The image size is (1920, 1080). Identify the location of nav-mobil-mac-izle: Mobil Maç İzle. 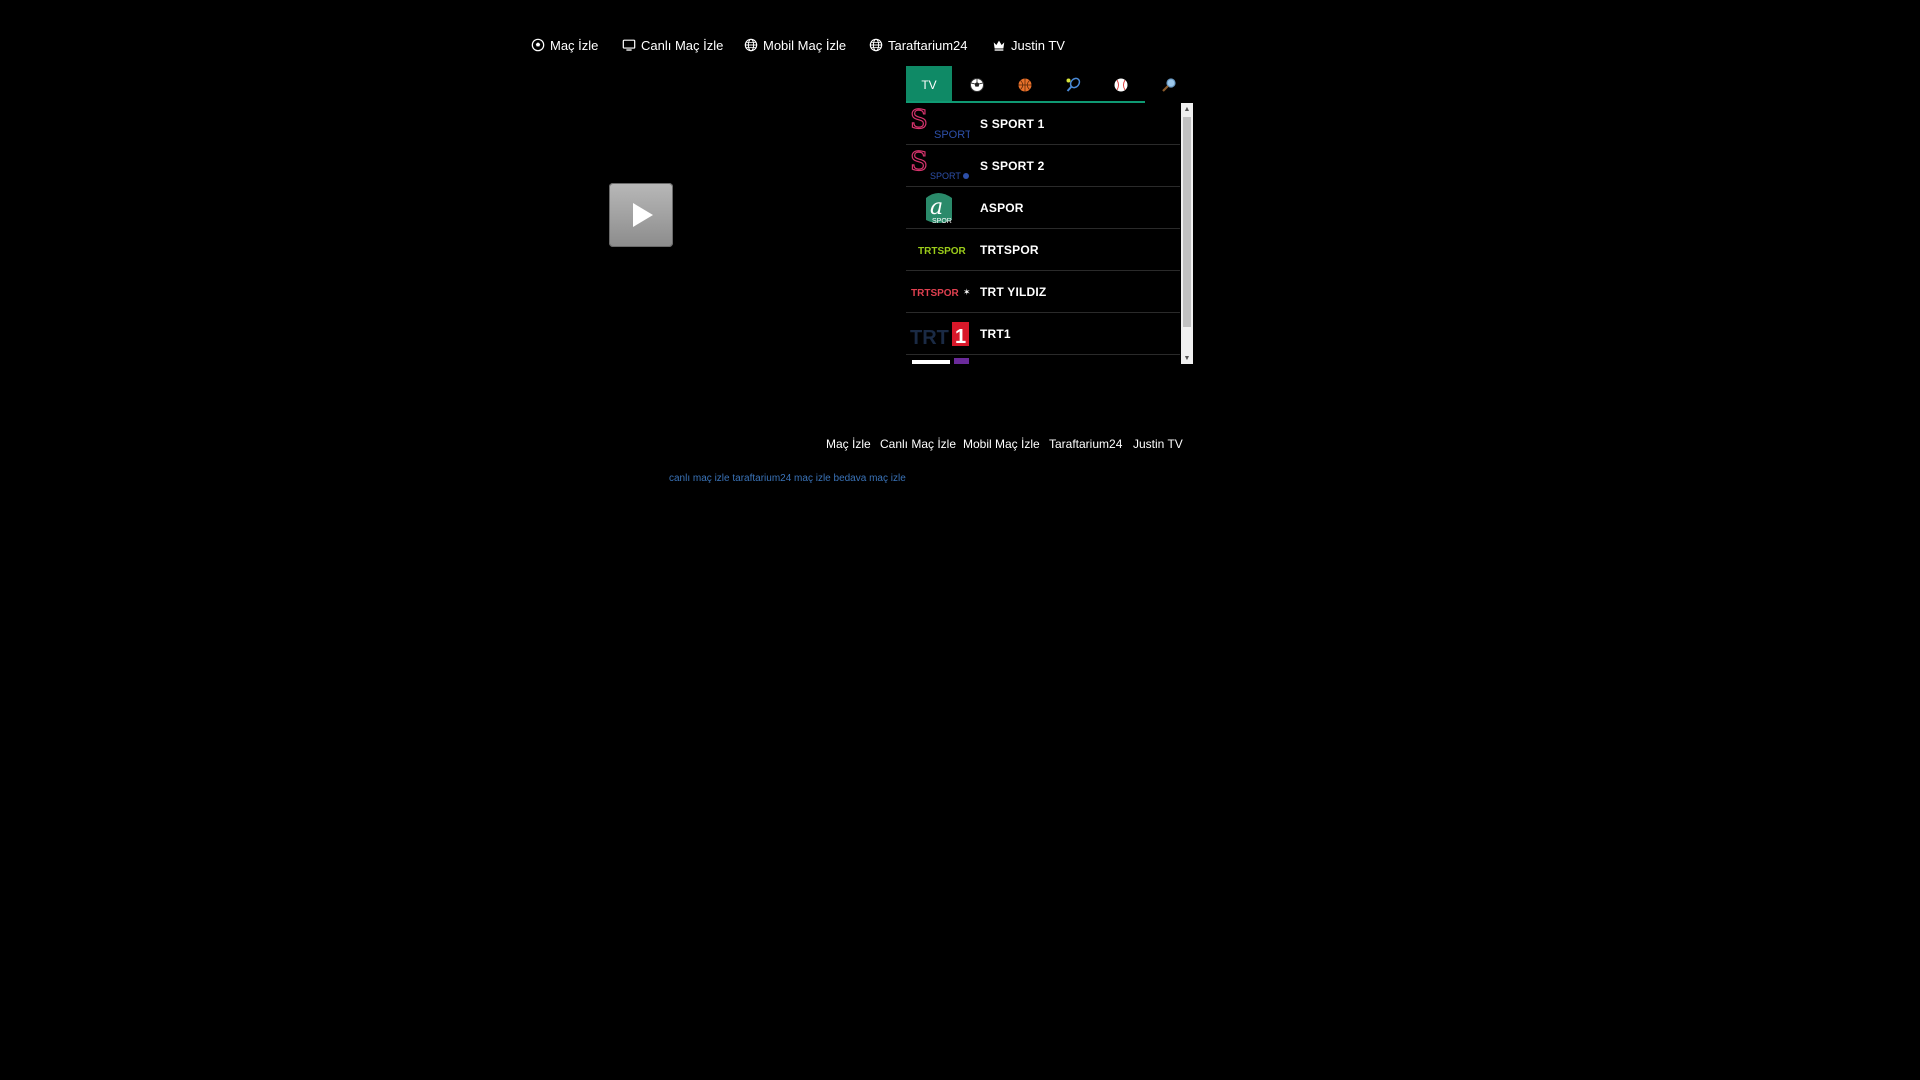
(795, 45).